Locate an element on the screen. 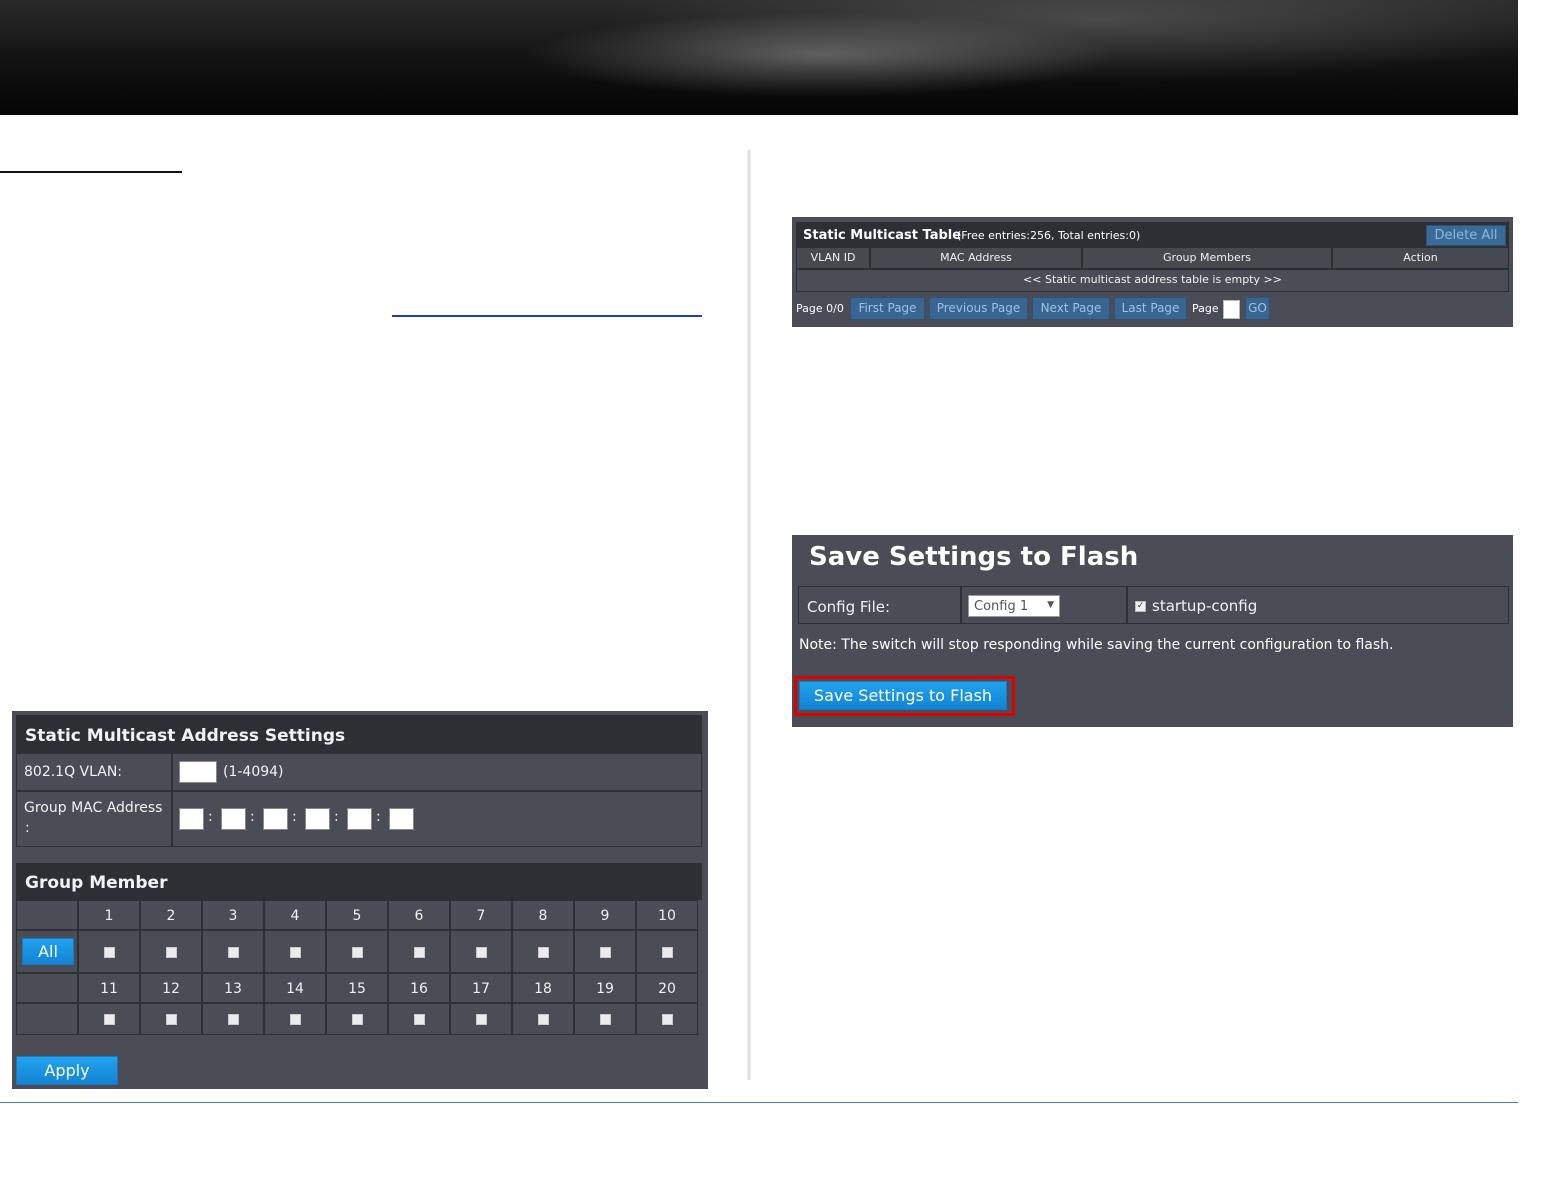 Image resolution: width=1548 pixels, height=1200 pixels. port-number-8: 8 is located at coordinates (543, 916).